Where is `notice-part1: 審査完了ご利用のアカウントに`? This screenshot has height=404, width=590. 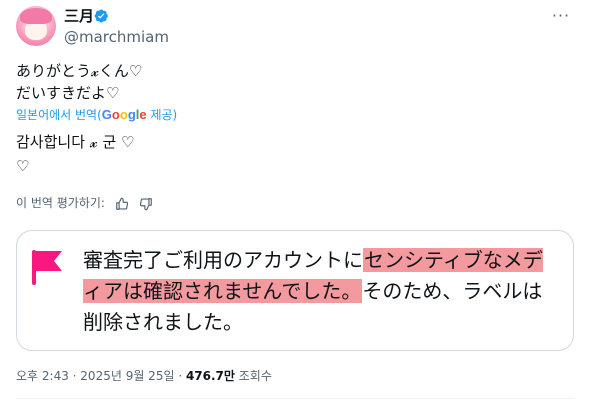 notice-part1: 審査完了ご利用のアカウントに is located at coordinates (223, 260).